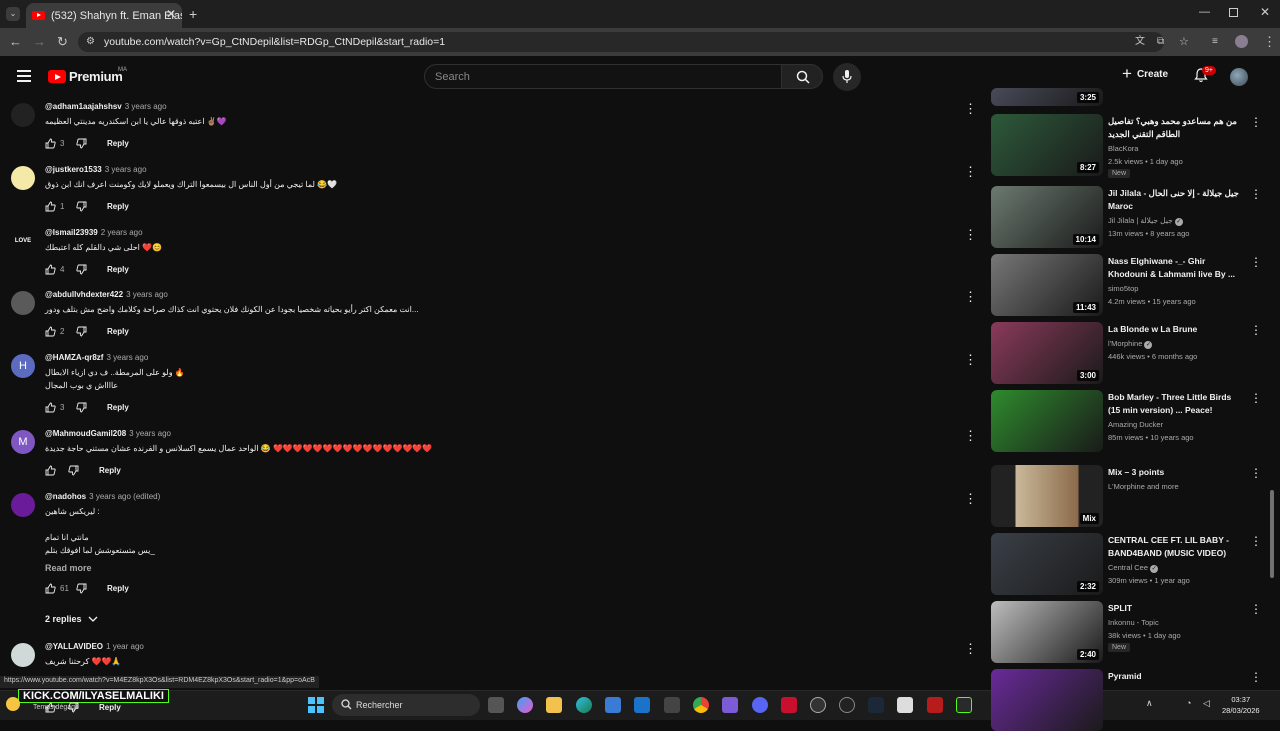  Describe the element at coordinates (84, 294) in the screenshot. I see `comment-handle: @abdullvhdexter422` at that location.